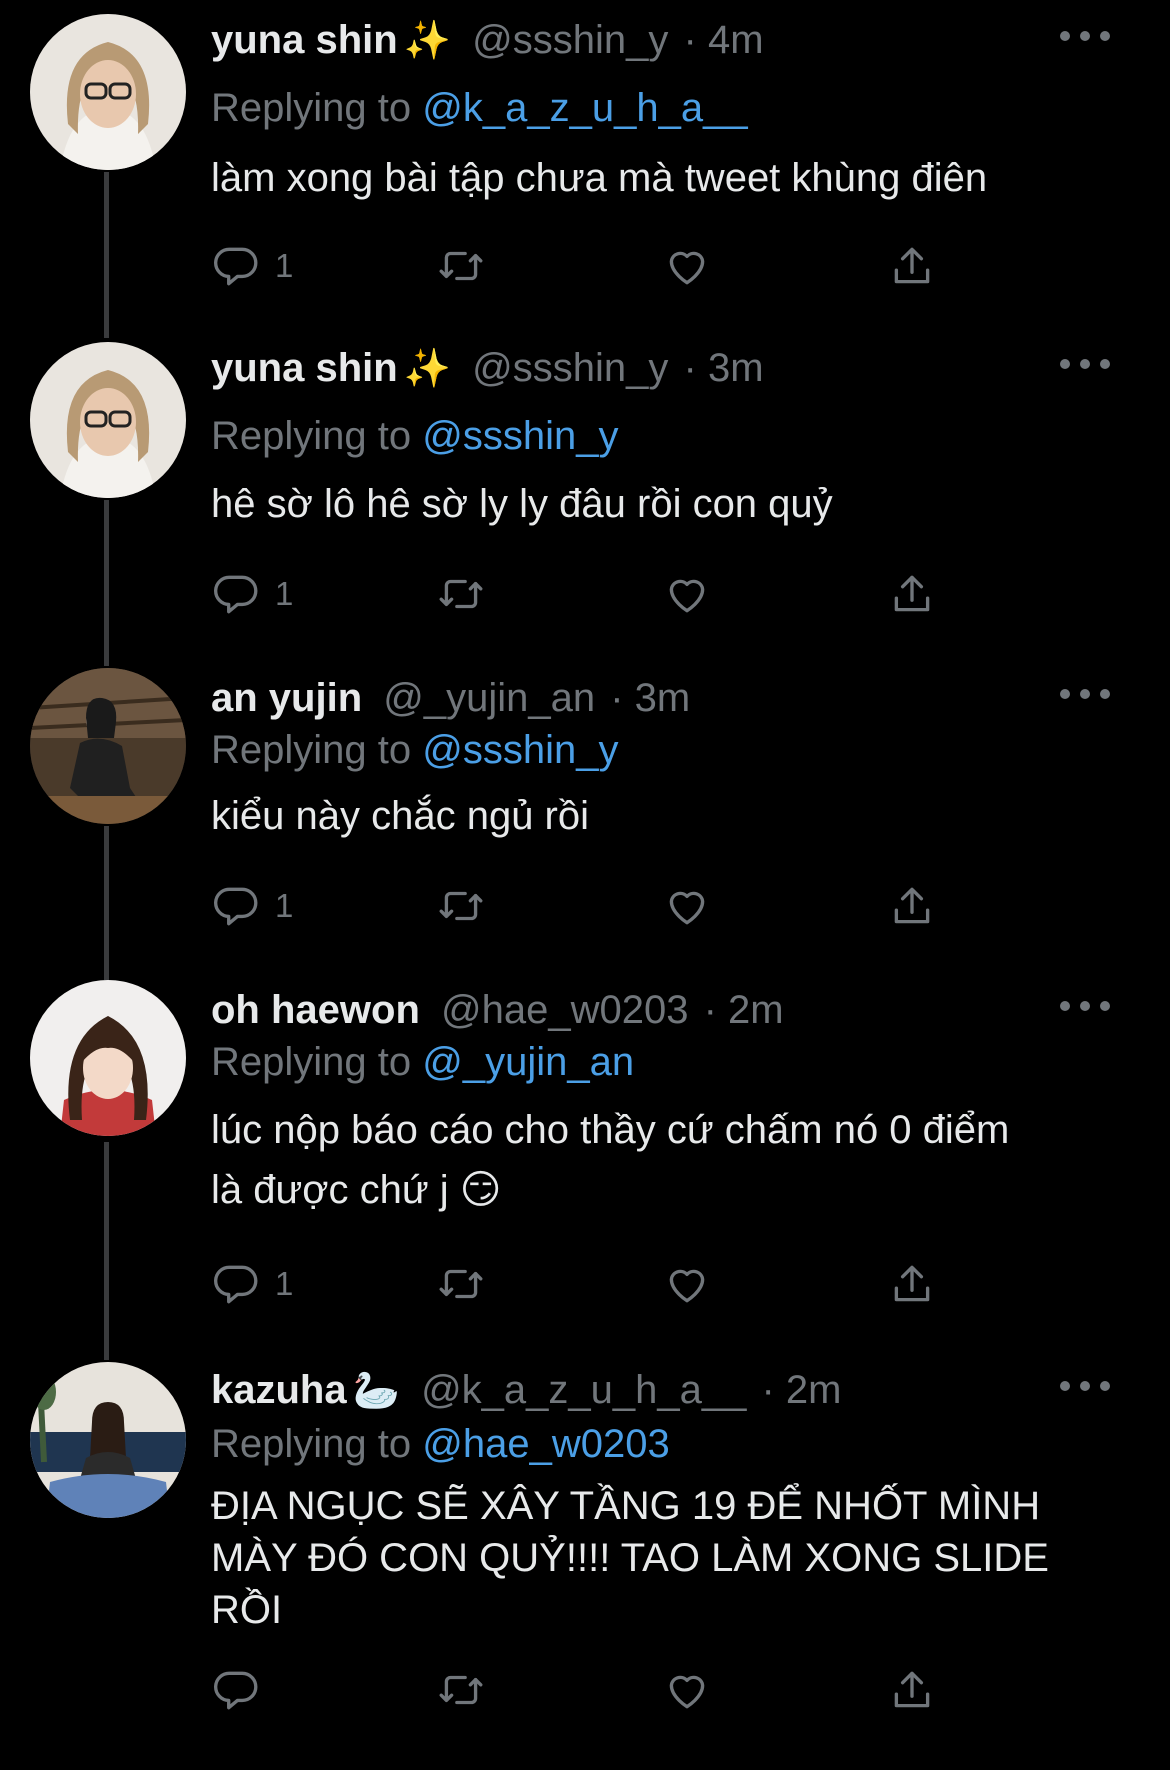  Describe the element at coordinates (545, 1444) in the screenshot. I see `replying-to-link: @hae_w0203` at that location.